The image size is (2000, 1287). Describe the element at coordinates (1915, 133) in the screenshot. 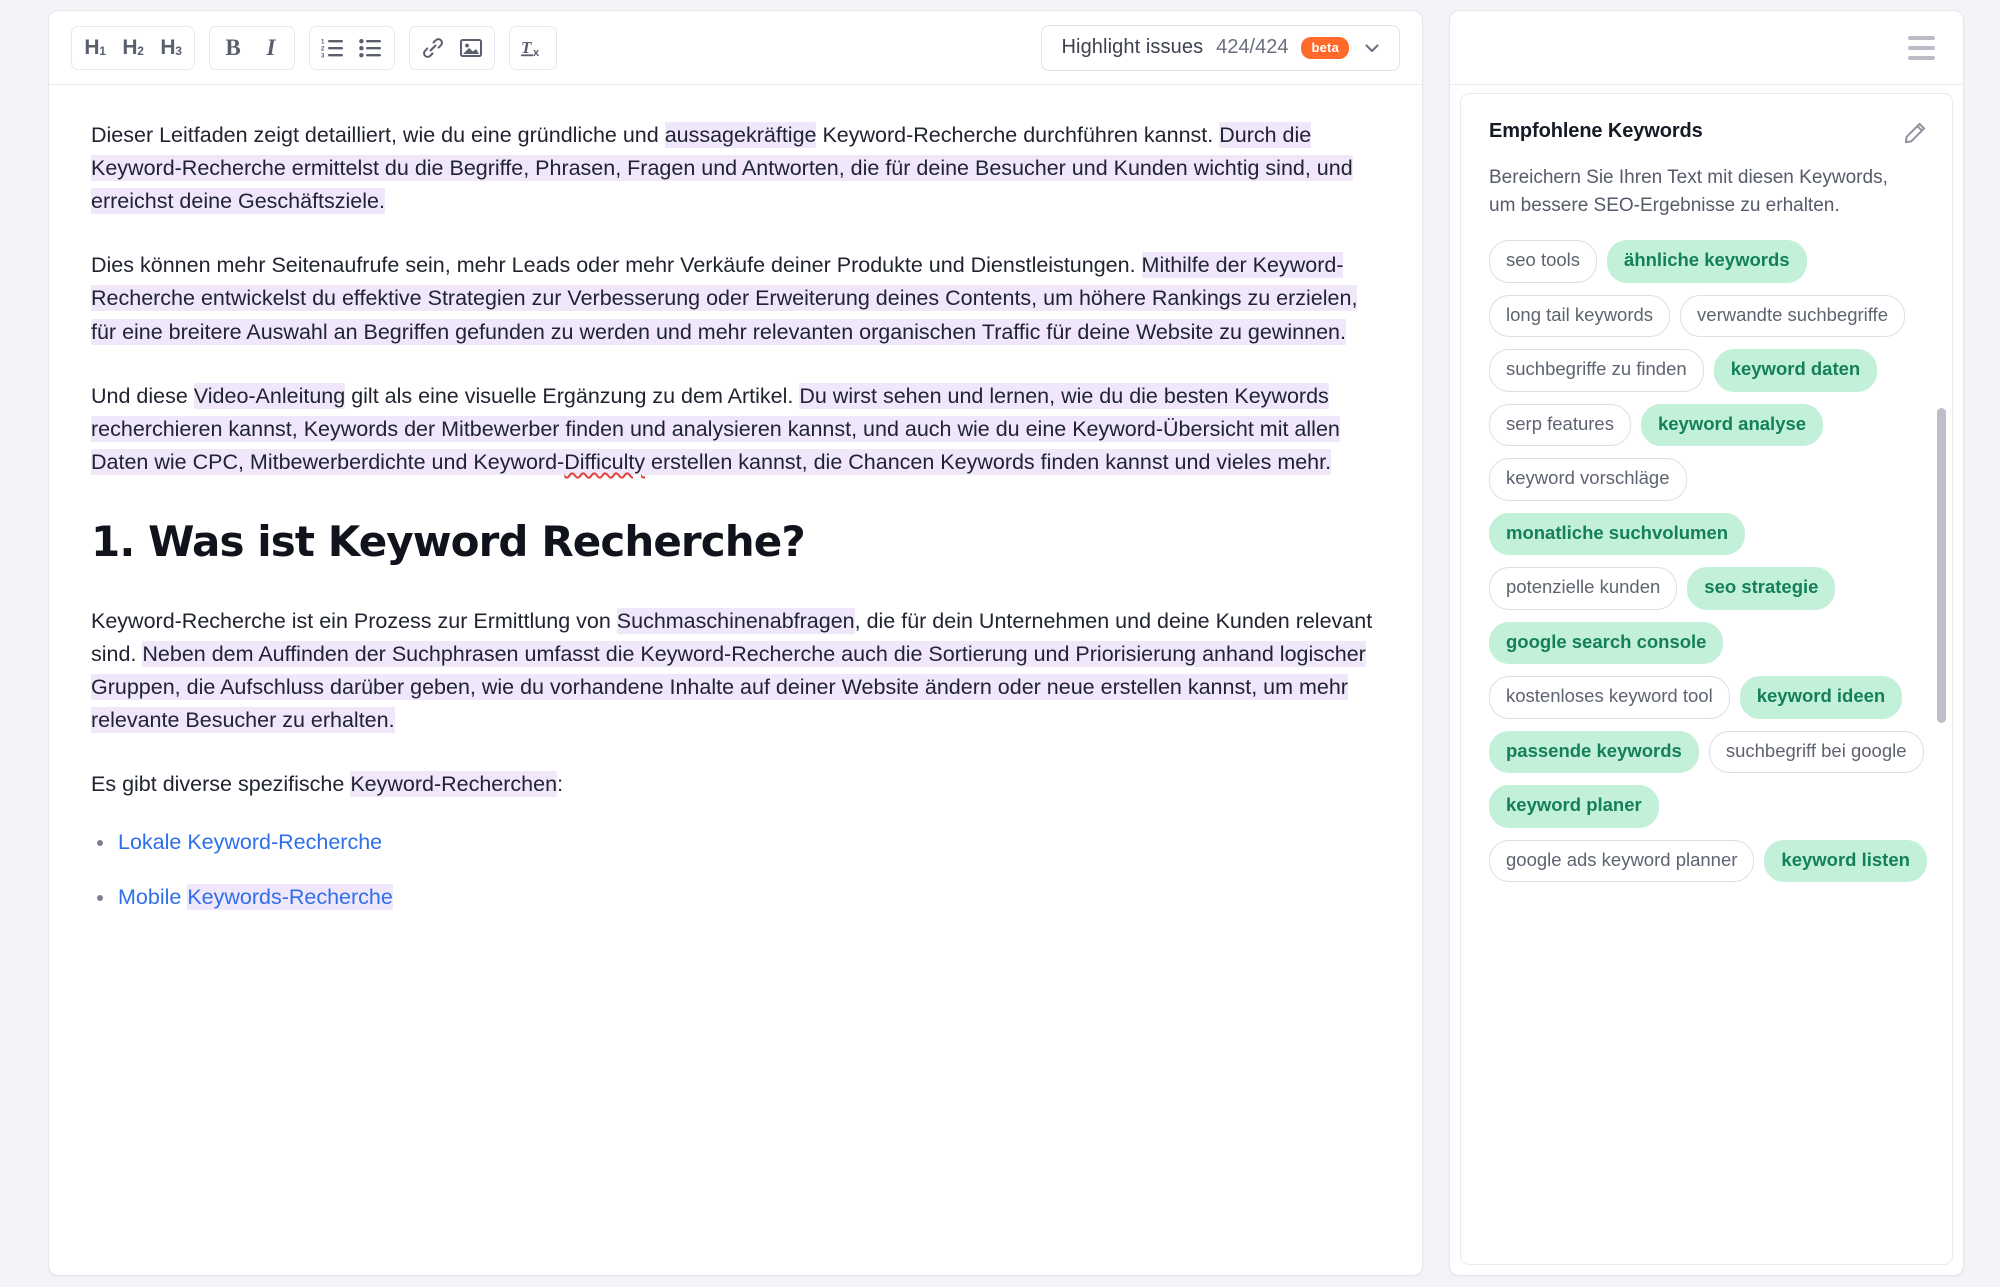

I see `pencil-edit-icon` at that location.